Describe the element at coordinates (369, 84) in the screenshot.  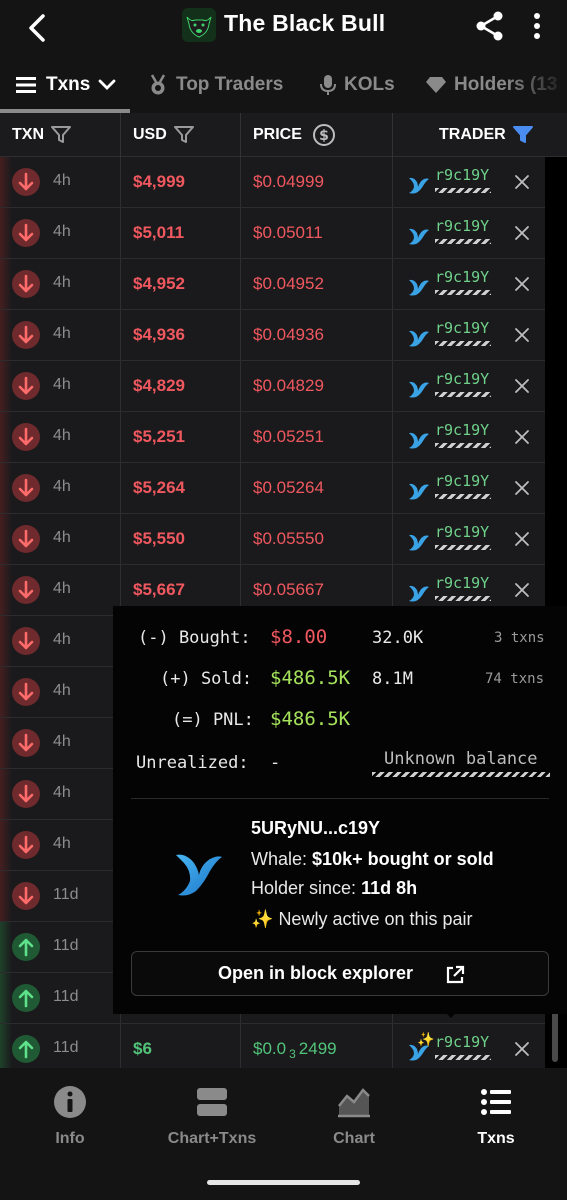
I see `tab-kols-label: KOLs` at that location.